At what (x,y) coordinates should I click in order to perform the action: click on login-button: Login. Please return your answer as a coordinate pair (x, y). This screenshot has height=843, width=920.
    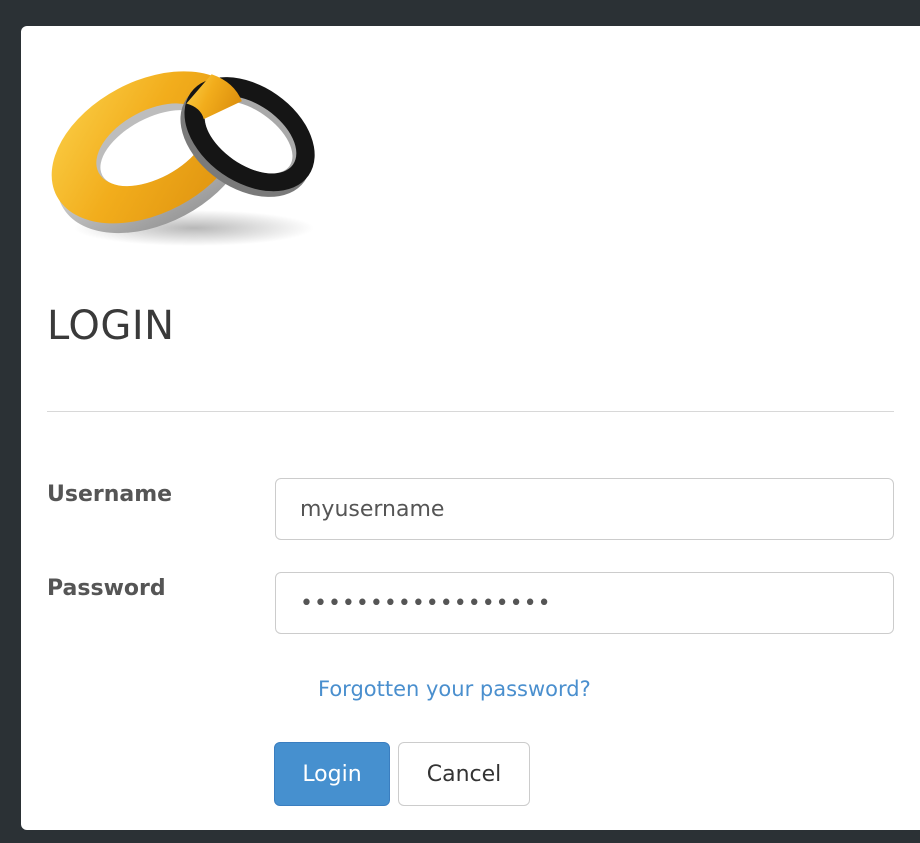
    Looking at the image, I should click on (332, 774).